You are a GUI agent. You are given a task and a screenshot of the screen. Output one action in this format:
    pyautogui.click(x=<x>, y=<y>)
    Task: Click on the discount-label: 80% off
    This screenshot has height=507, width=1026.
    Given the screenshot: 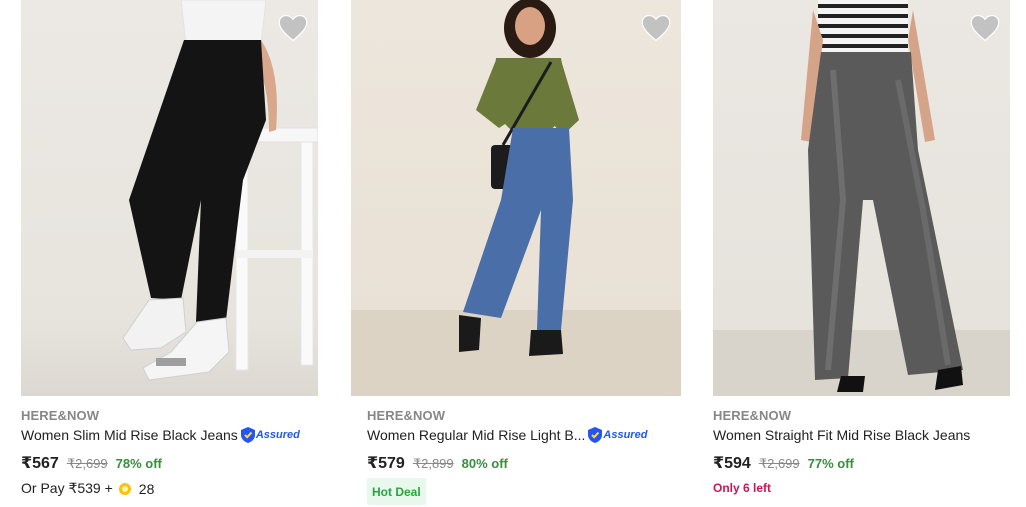 What is the action you would take?
    pyautogui.click(x=484, y=463)
    